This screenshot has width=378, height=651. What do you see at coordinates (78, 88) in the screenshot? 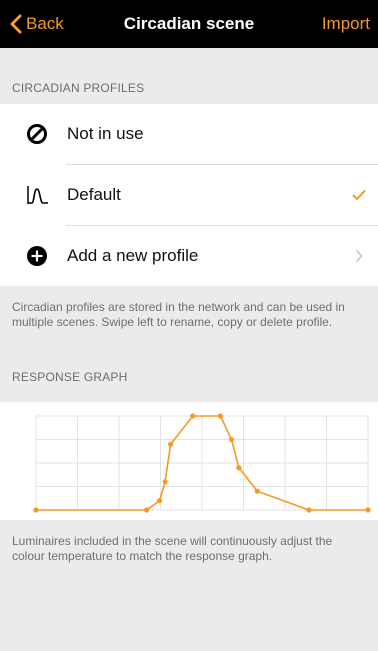
I see `profiles-section-header: CIRCADIAN PROFILES` at bounding box center [78, 88].